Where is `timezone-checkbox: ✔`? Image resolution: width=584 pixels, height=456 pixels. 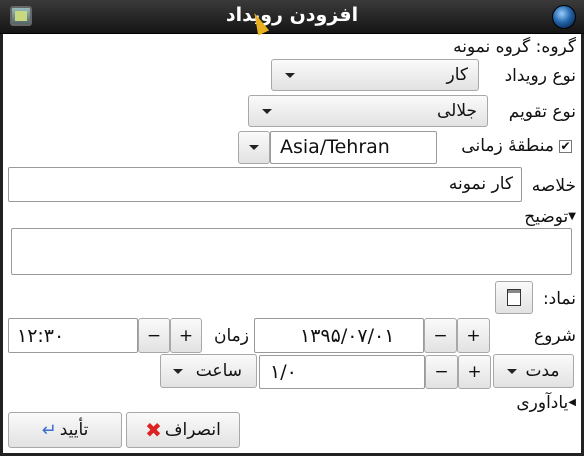 timezone-checkbox: ✔ is located at coordinates (565, 146).